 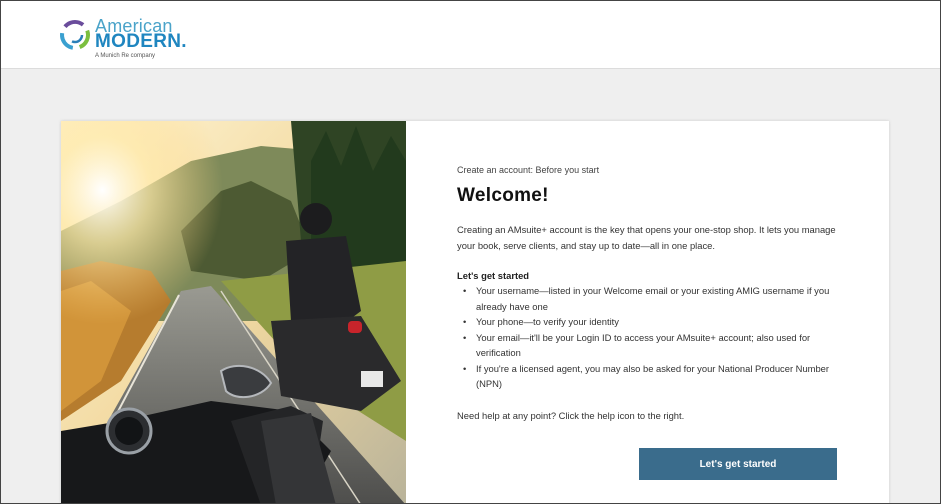 I want to click on brand-tagline: A Munich Re company, so click(x=125, y=56).